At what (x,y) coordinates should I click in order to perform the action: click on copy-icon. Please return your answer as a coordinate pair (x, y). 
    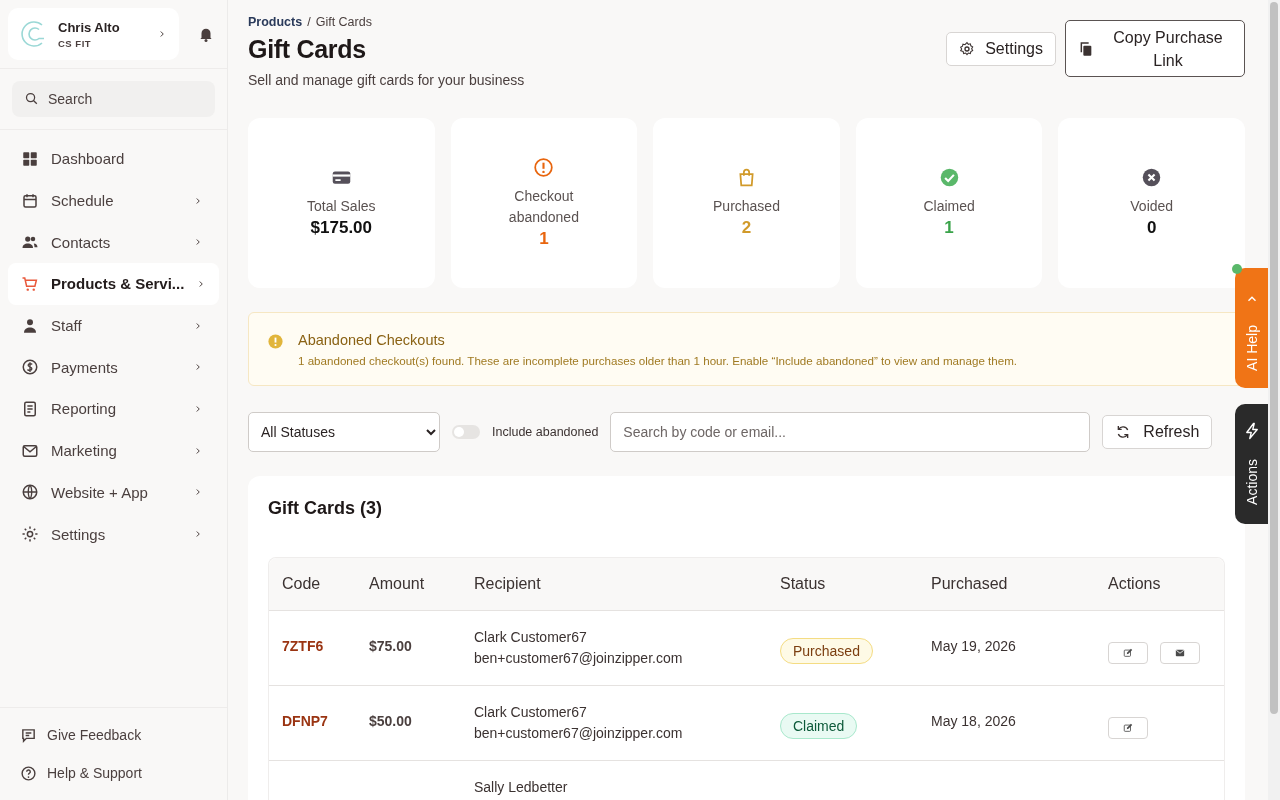
    Looking at the image, I should click on (1086, 48).